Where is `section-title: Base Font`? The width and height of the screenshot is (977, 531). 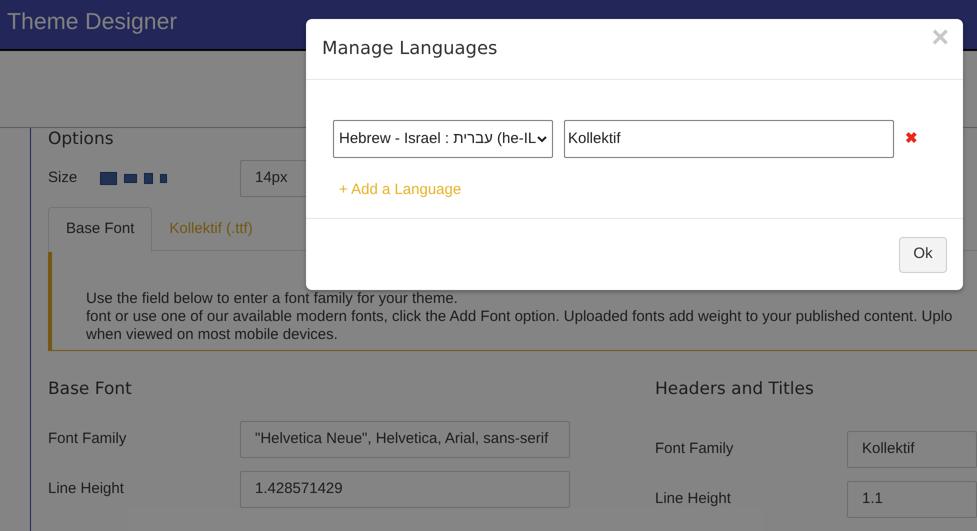 section-title: Base Font is located at coordinates (90, 389).